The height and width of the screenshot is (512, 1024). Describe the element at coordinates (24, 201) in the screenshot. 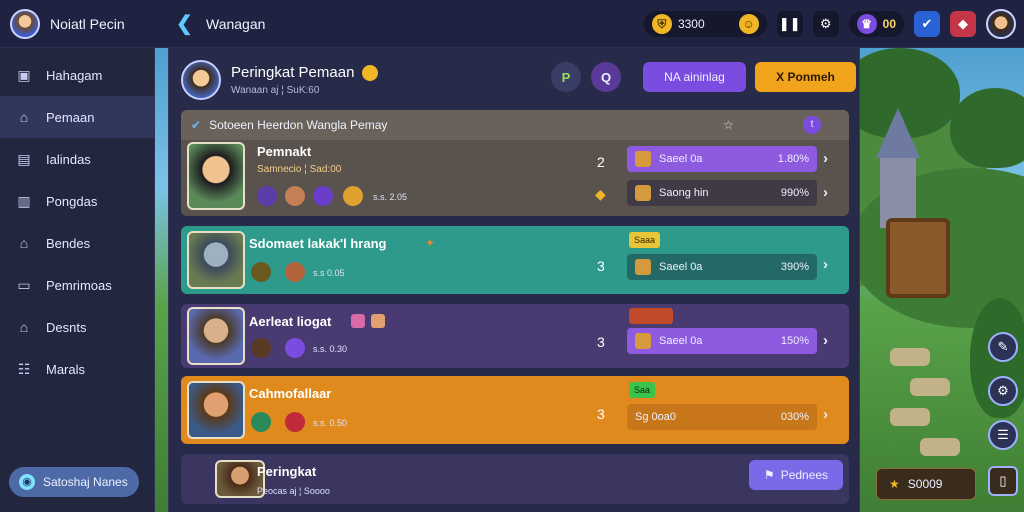

I see `building-icon: ▥` at that location.